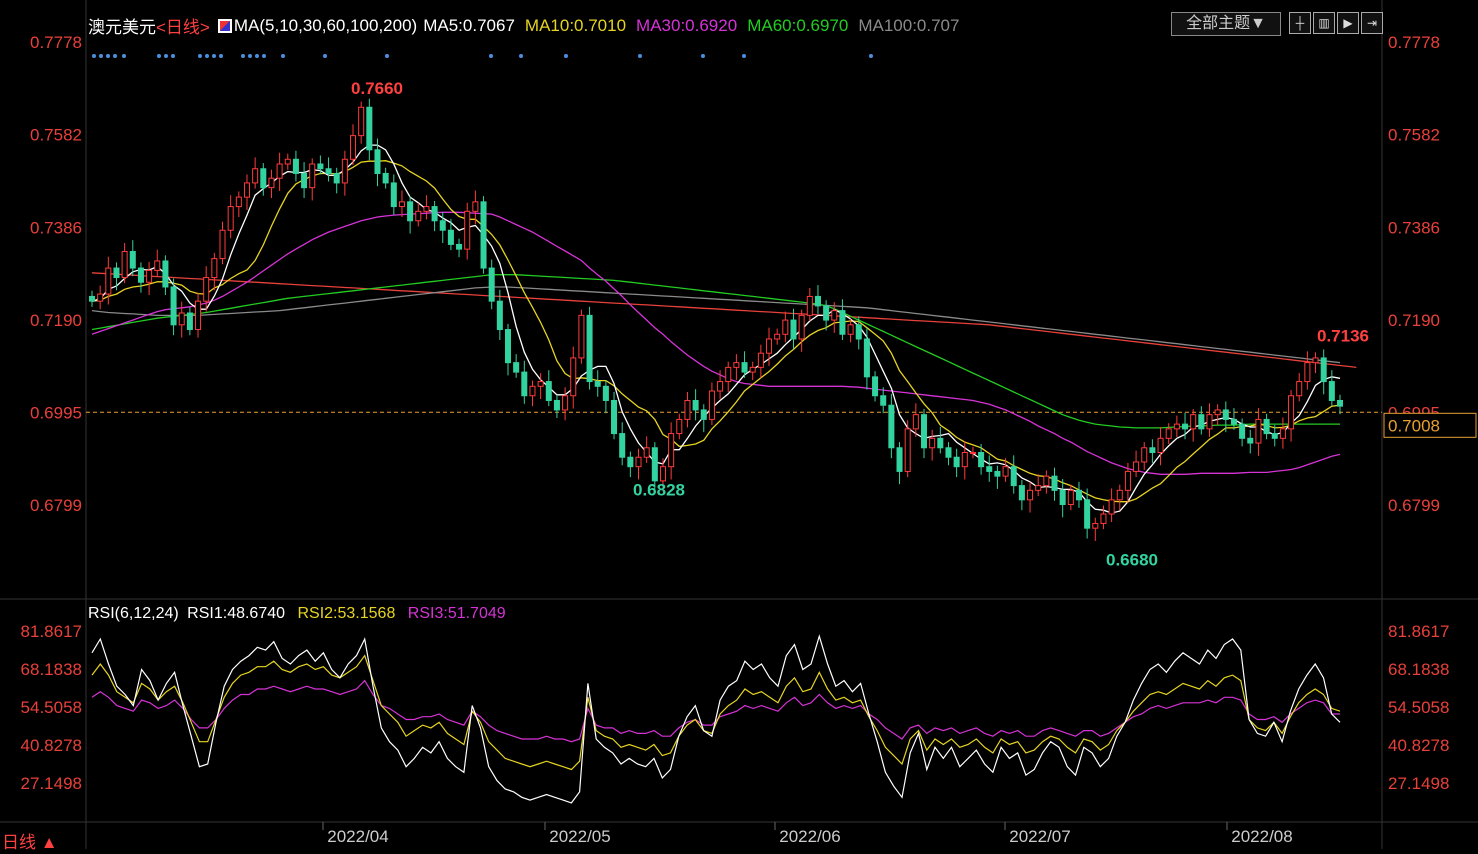  I want to click on rsi1-value: RSI1:48.6740, so click(236, 613).